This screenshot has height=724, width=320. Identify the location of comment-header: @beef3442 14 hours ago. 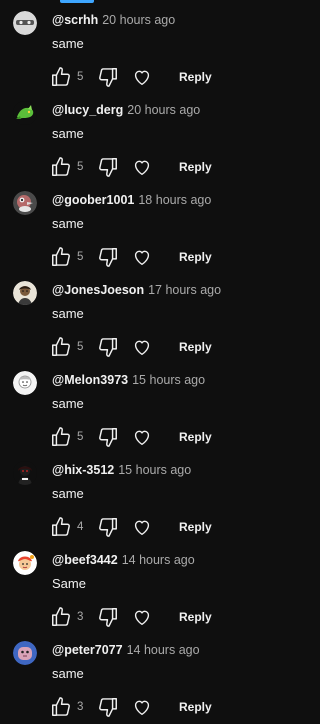
(123, 560).